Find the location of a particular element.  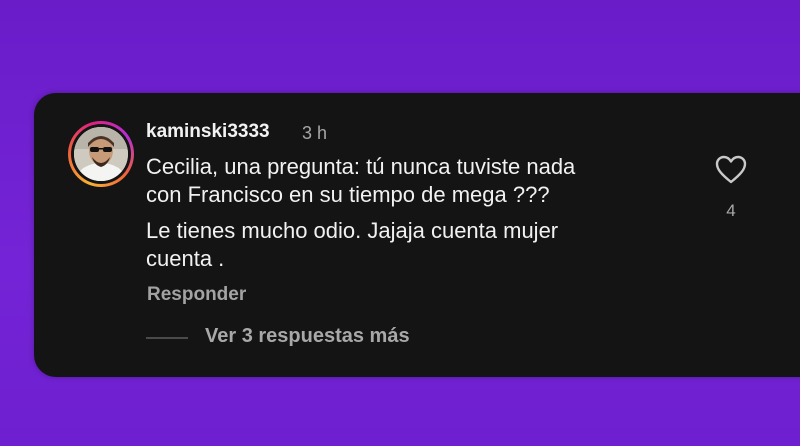

avatar-story-ring is located at coordinates (101, 154).